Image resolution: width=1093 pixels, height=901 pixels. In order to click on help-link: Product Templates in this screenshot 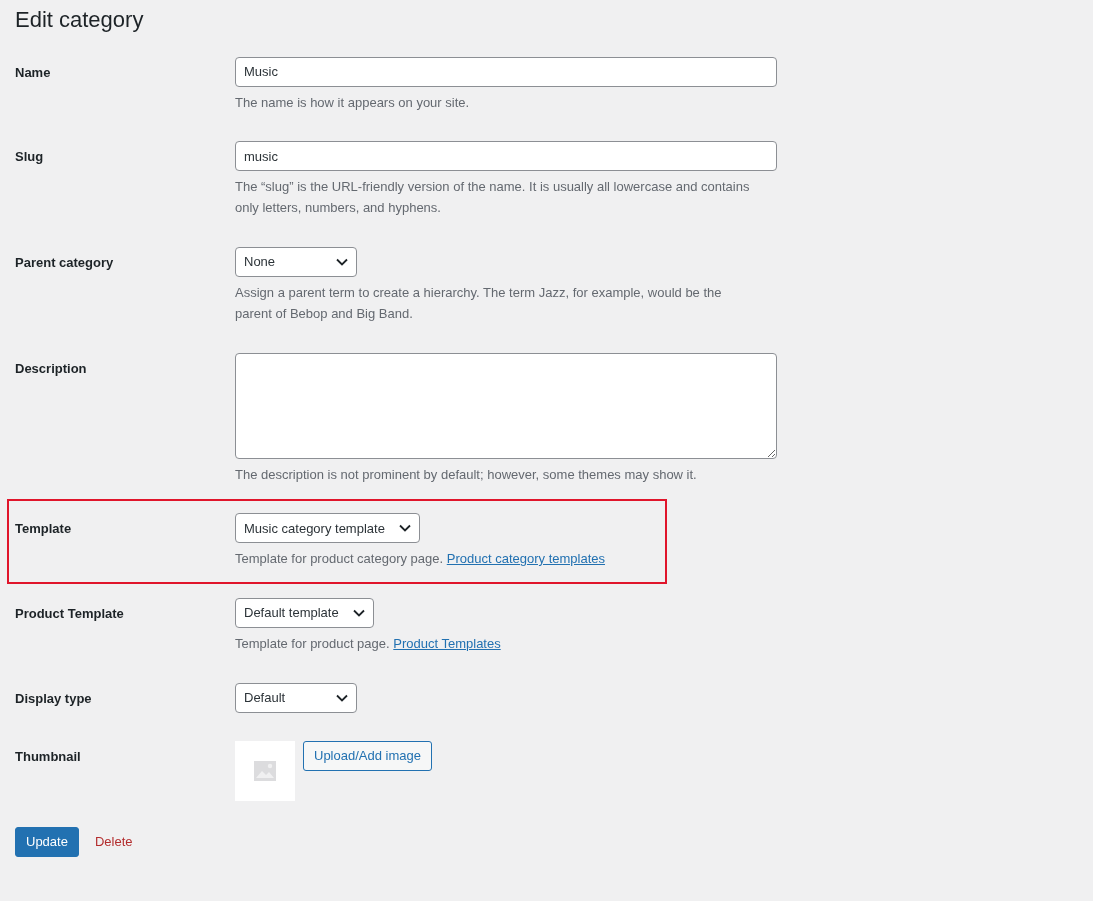, I will do `click(447, 644)`.